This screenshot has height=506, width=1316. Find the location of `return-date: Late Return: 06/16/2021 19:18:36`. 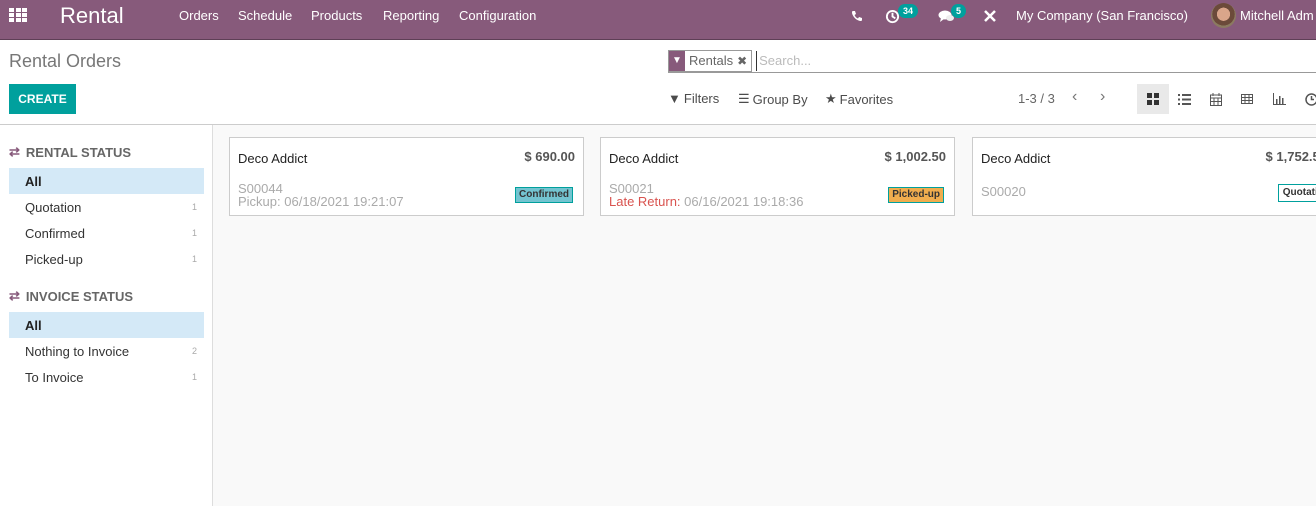

return-date: Late Return: 06/16/2021 19:18:36 is located at coordinates (706, 201).